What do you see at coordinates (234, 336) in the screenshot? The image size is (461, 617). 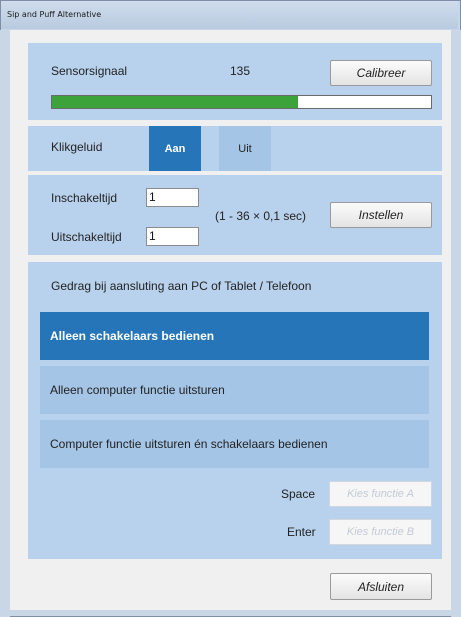 I see `option-switches-only: Alleen schakelaars bedienen` at bounding box center [234, 336].